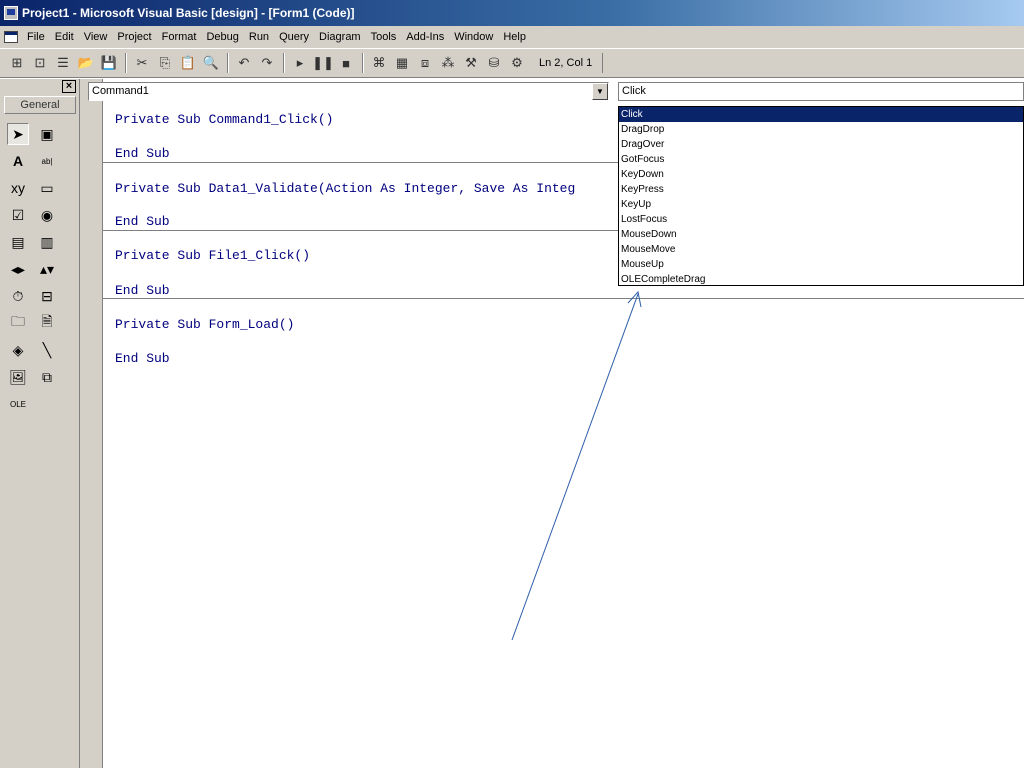 This screenshot has width=1024, height=768. Describe the element at coordinates (473, 37) in the screenshot. I see `menu-window: Window` at that location.